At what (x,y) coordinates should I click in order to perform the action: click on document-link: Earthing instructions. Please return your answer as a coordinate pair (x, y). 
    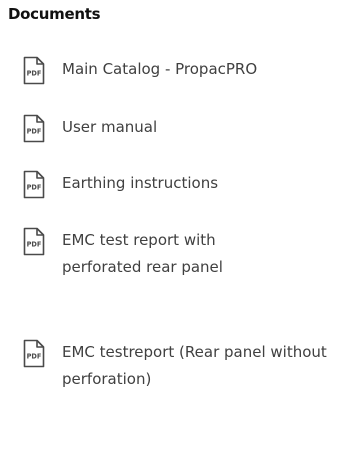
    Looking at the image, I should click on (192, 183).